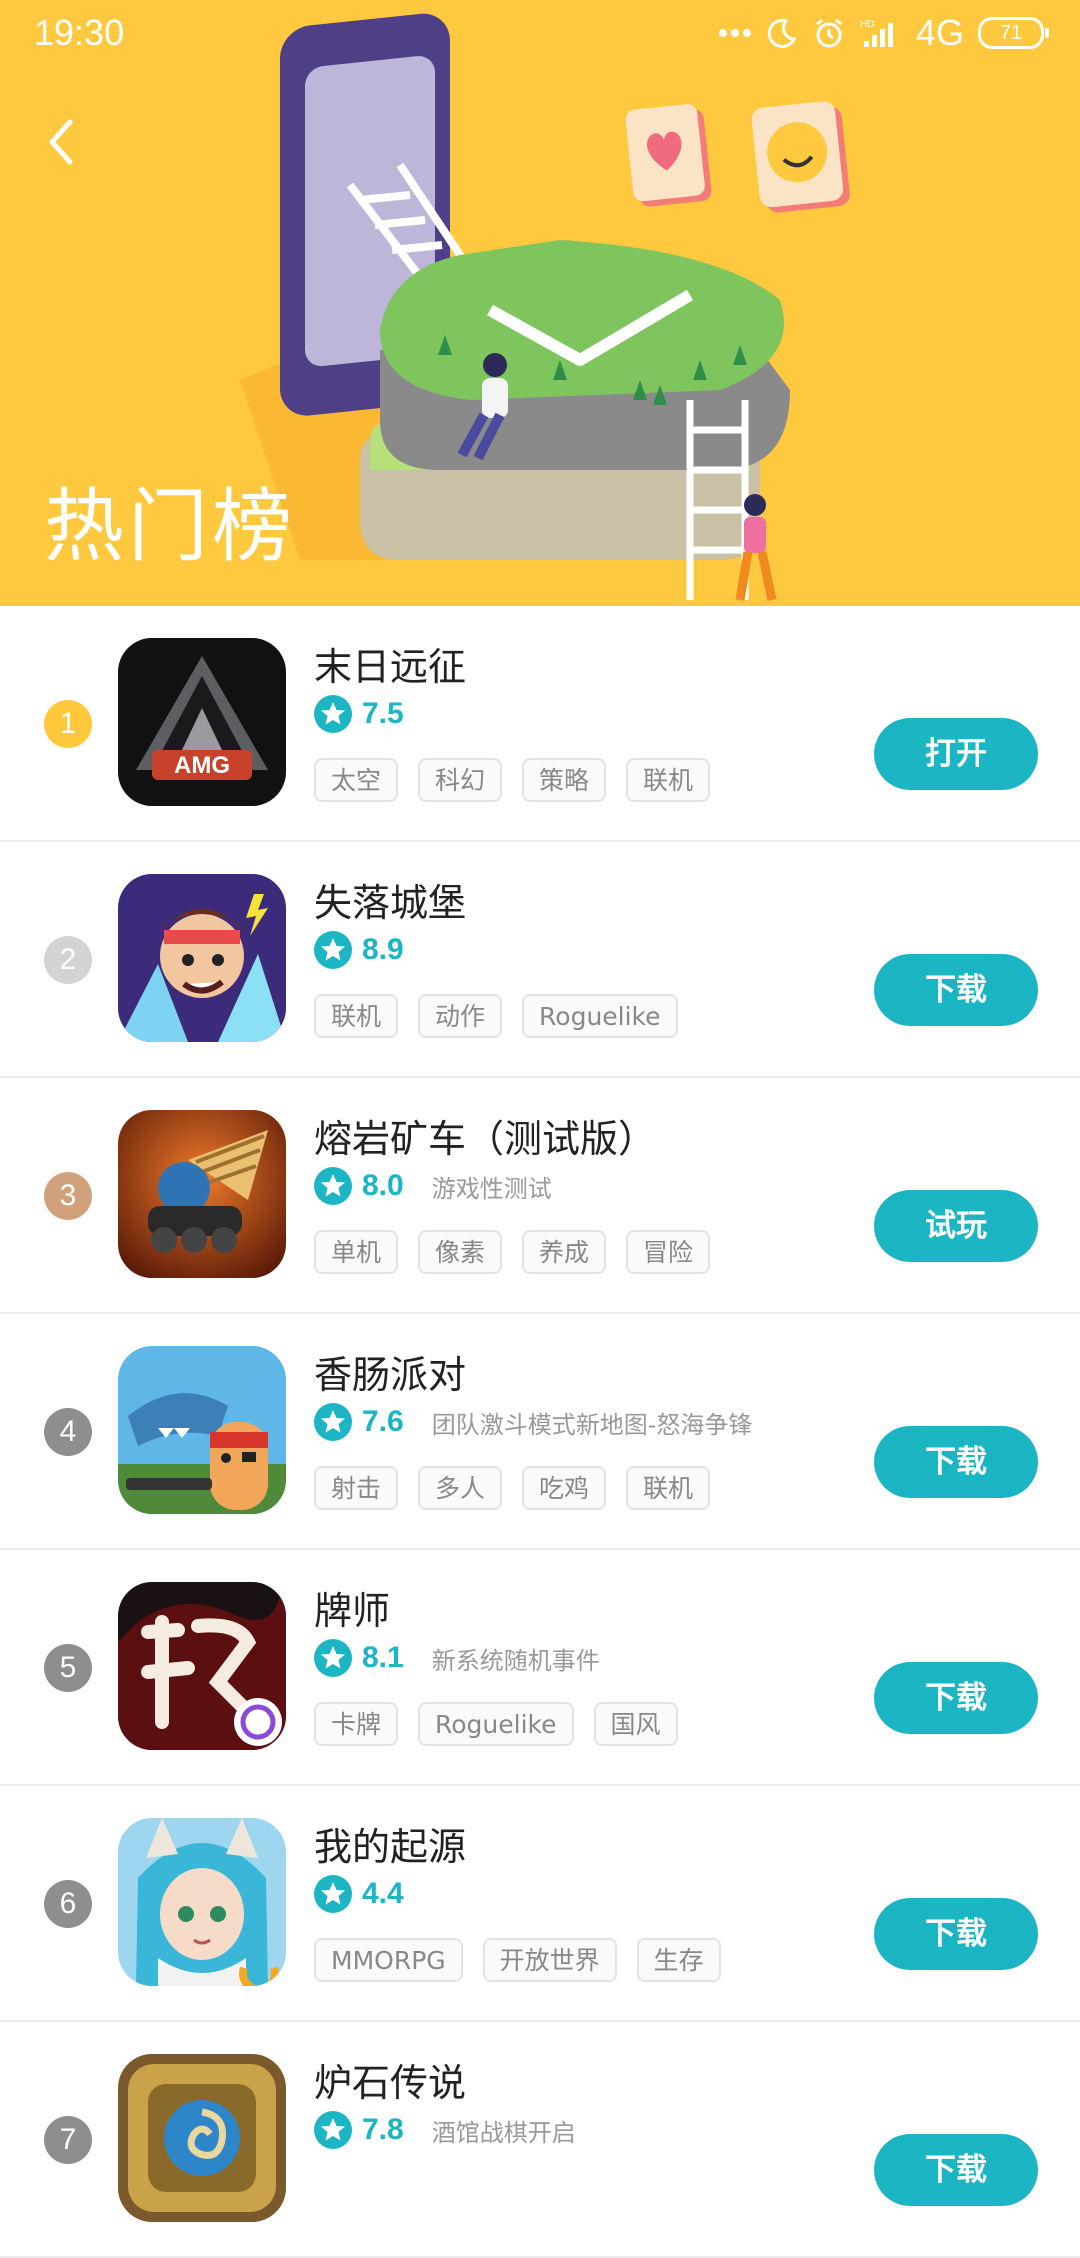  What do you see at coordinates (491, 1188) in the screenshot?
I see `update-note: 游戏性测试` at bounding box center [491, 1188].